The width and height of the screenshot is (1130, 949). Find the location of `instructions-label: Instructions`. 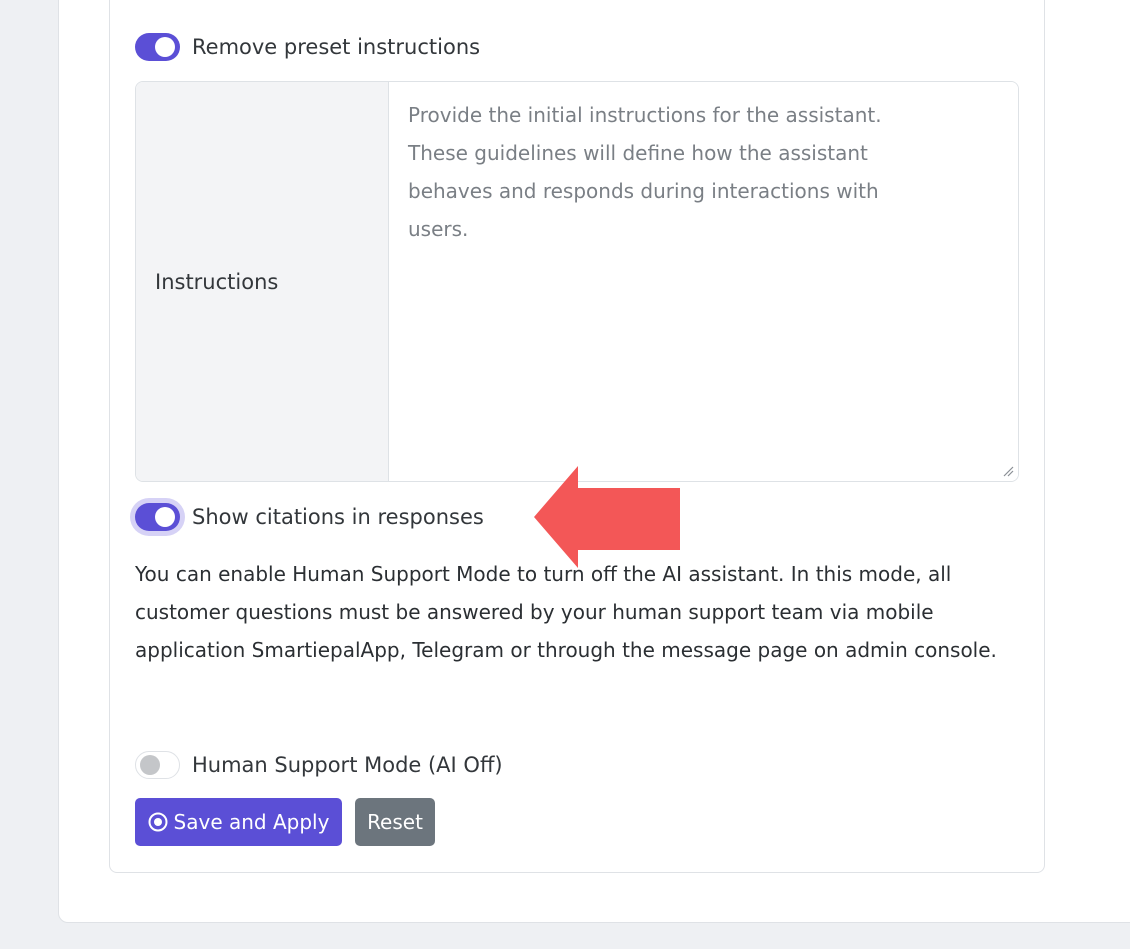

instructions-label: Instructions is located at coordinates (262, 281).